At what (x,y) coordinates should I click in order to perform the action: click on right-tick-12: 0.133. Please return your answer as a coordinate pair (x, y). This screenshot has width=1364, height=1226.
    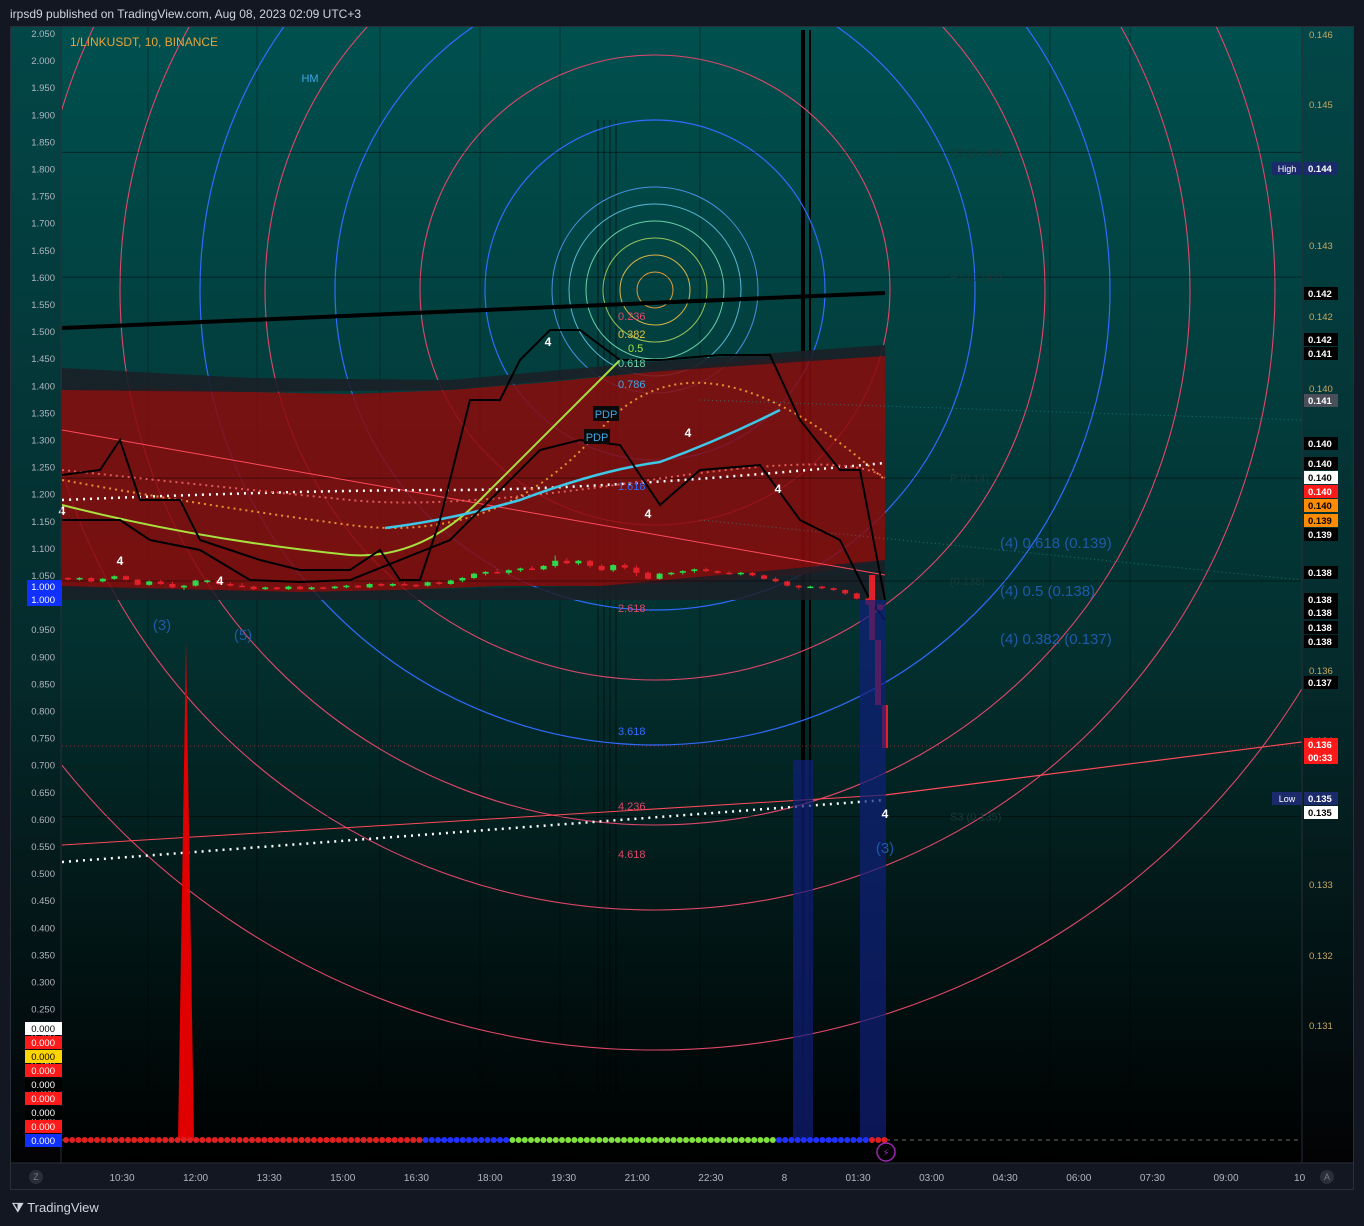
    Looking at the image, I should click on (1321, 885).